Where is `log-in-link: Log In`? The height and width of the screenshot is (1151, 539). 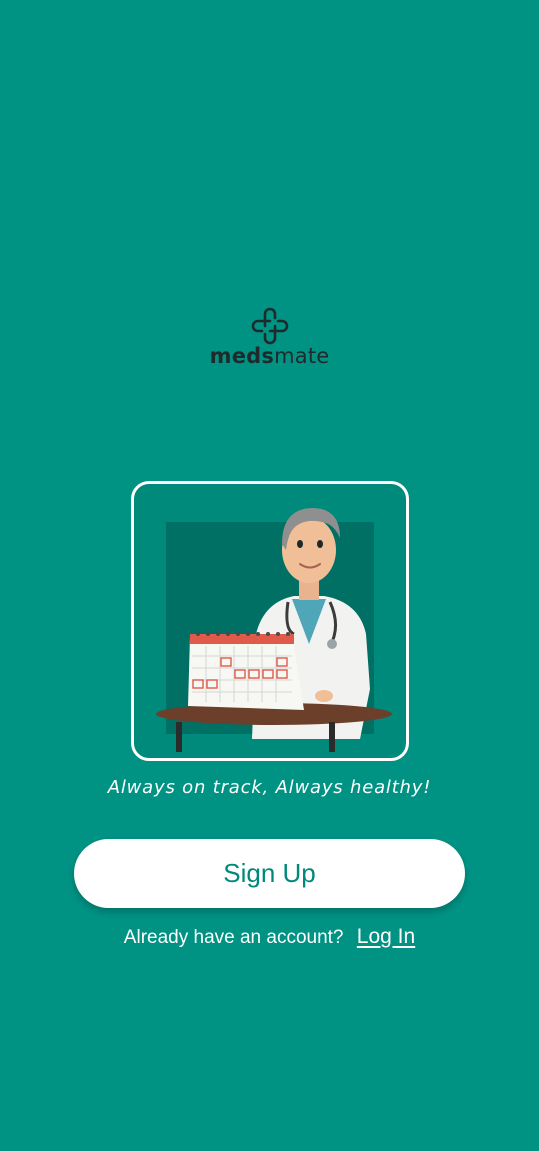 log-in-link: Log In is located at coordinates (386, 936).